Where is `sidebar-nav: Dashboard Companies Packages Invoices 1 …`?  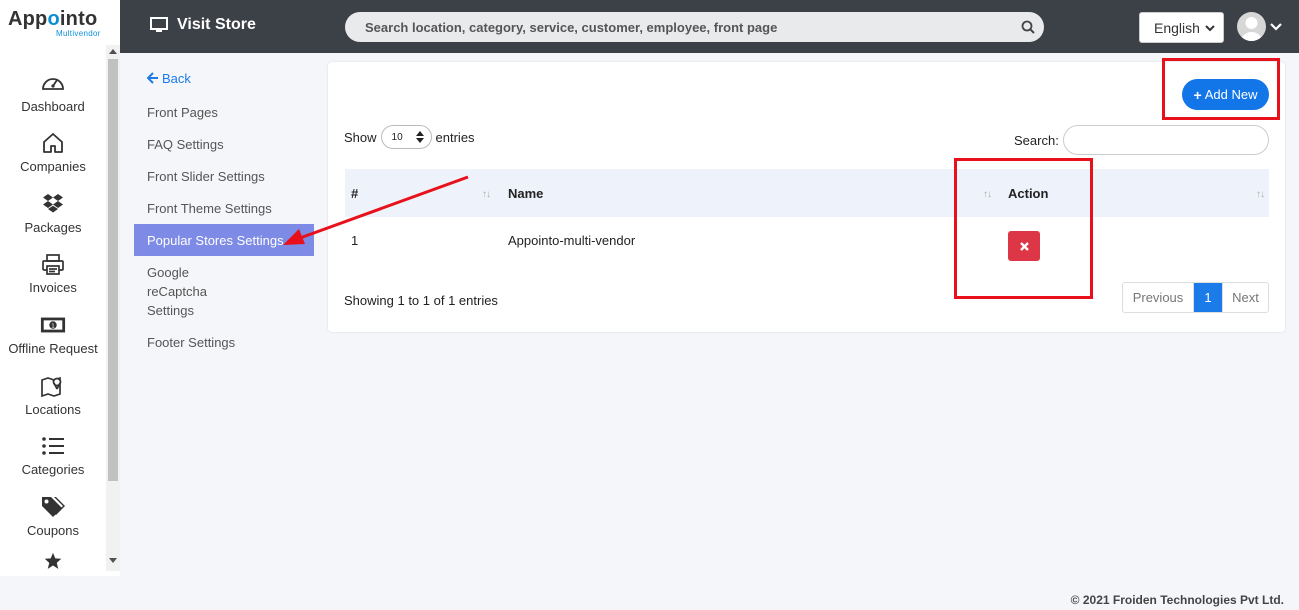 sidebar-nav: Dashboard Companies Packages Invoices 1 … is located at coordinates (53, 325).